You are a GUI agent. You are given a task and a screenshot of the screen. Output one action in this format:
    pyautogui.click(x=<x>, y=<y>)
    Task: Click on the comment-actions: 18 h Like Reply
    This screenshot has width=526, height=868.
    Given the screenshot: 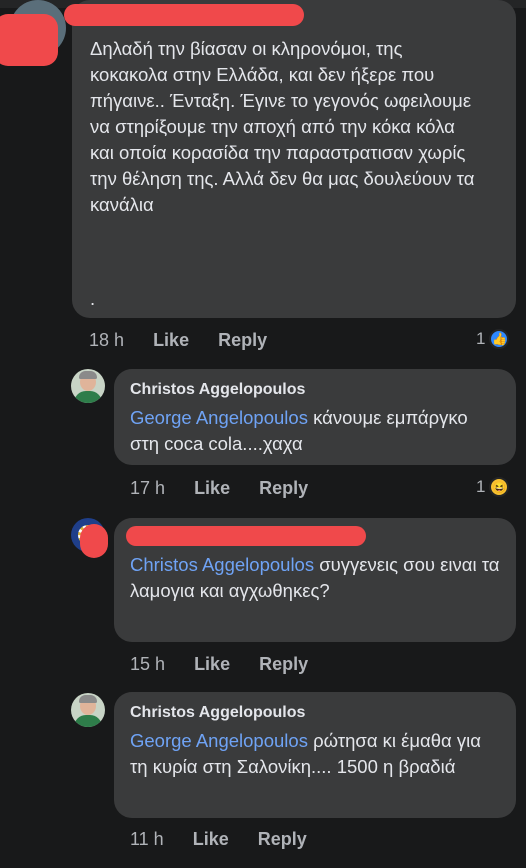 What is the action you would take?
    pyautogui.click(x=178, y=340)
    